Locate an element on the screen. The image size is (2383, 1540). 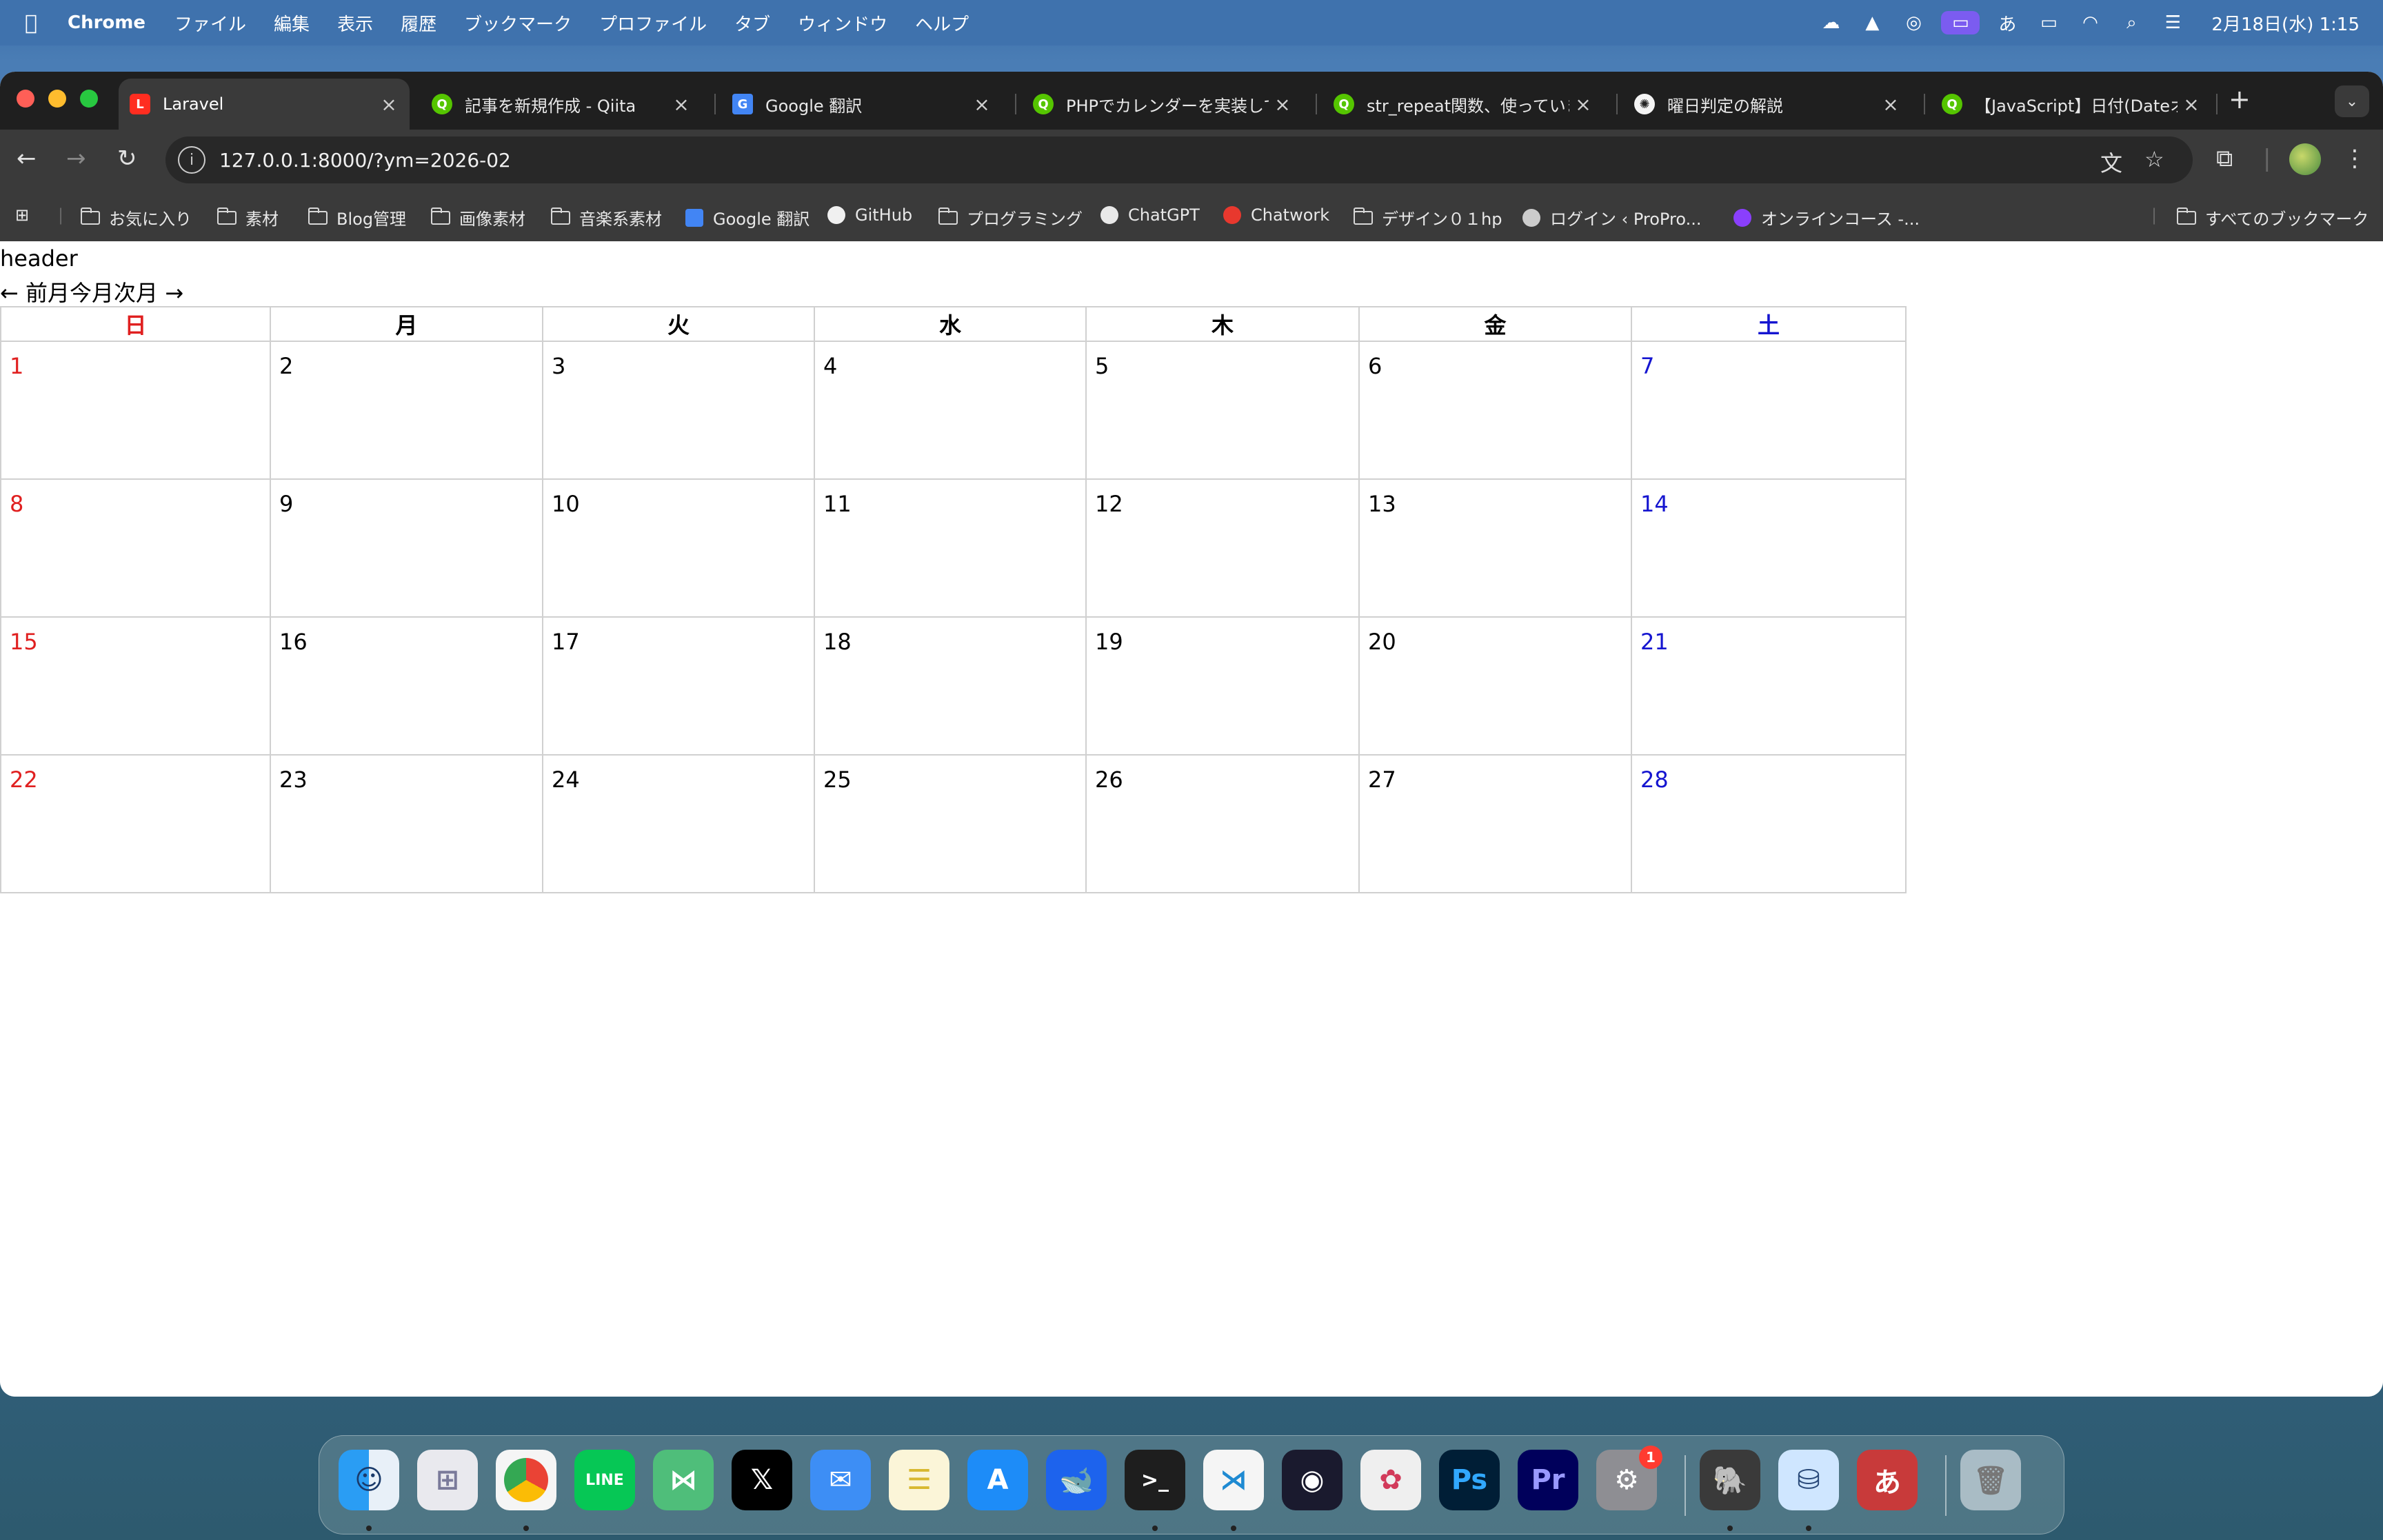
tab-php-calendar: Q PHPでカレンダーを実装して × is located at coordinates (1162, 105).